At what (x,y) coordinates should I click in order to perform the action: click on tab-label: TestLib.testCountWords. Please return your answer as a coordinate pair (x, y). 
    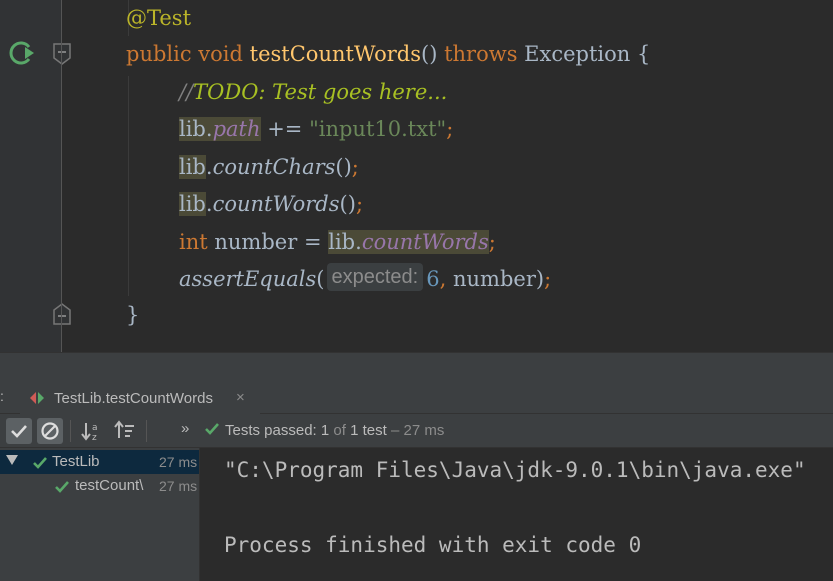
    Looking at the image, I should click on (133, 398).